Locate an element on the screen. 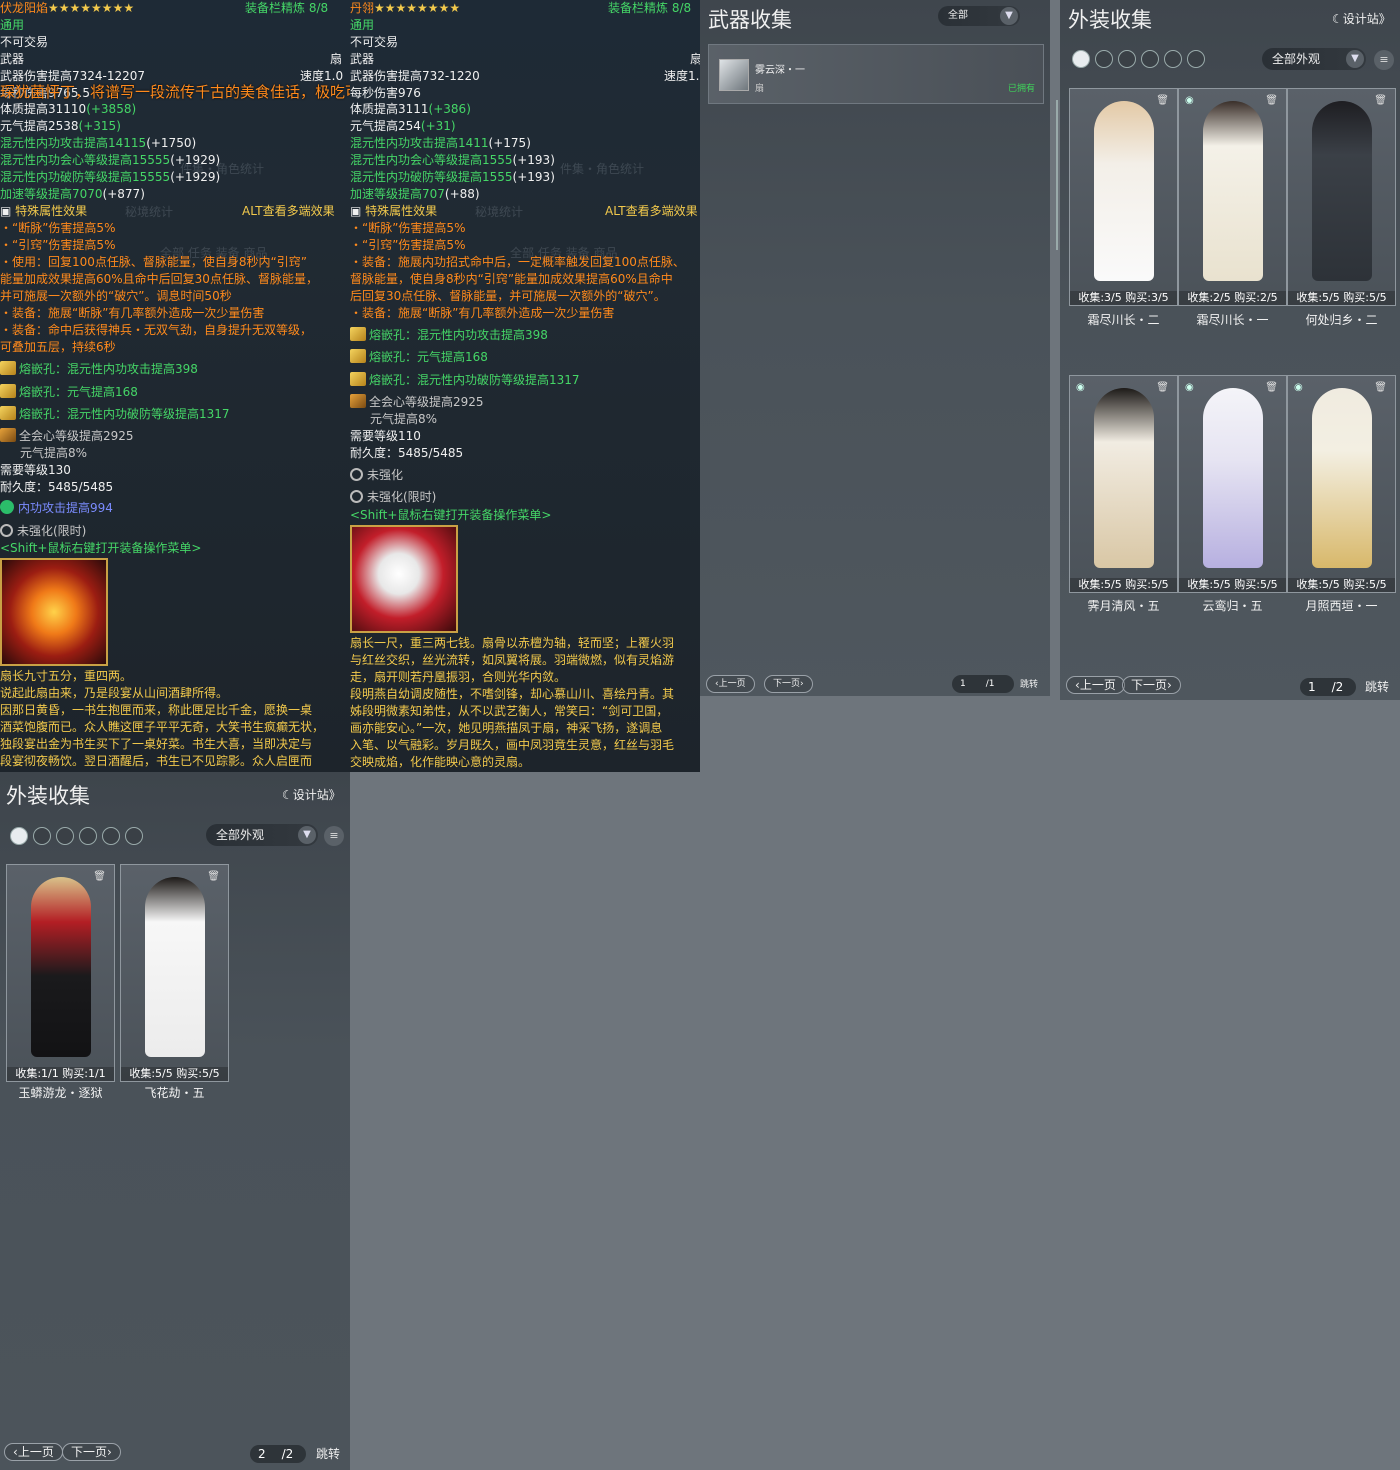 The image size is (1400, 1470). stat-constitution: 体质提高3111 is located at coordinates (389, 109).